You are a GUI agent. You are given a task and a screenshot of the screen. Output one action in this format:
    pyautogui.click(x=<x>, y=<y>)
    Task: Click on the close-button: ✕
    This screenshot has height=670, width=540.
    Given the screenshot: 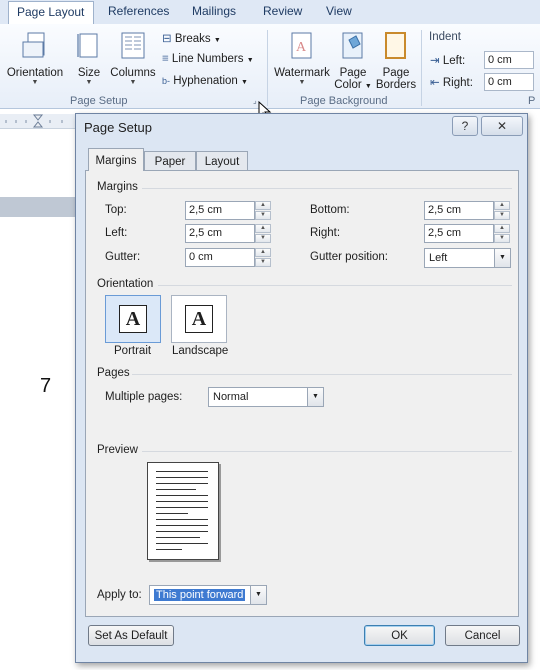 What is the action you would take?
    pyautogui.click(x=502, y=126)
    